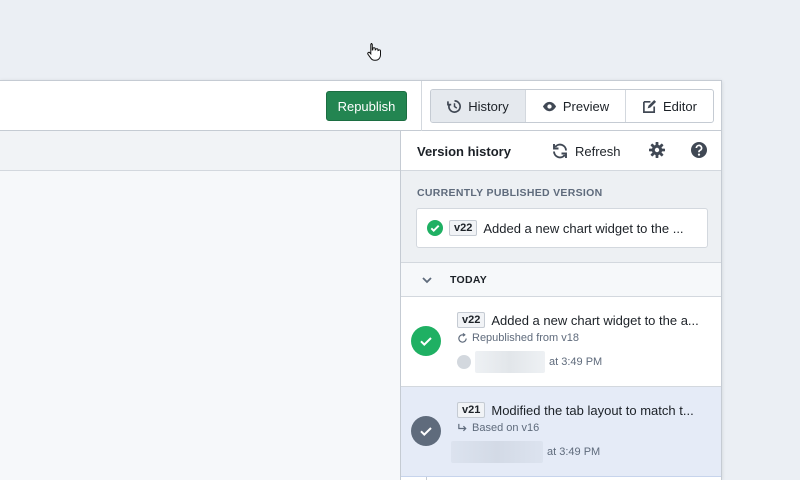 This screenshot has height=480, width=800. I want to click on hand-cursor-icon, so click(374, 52).